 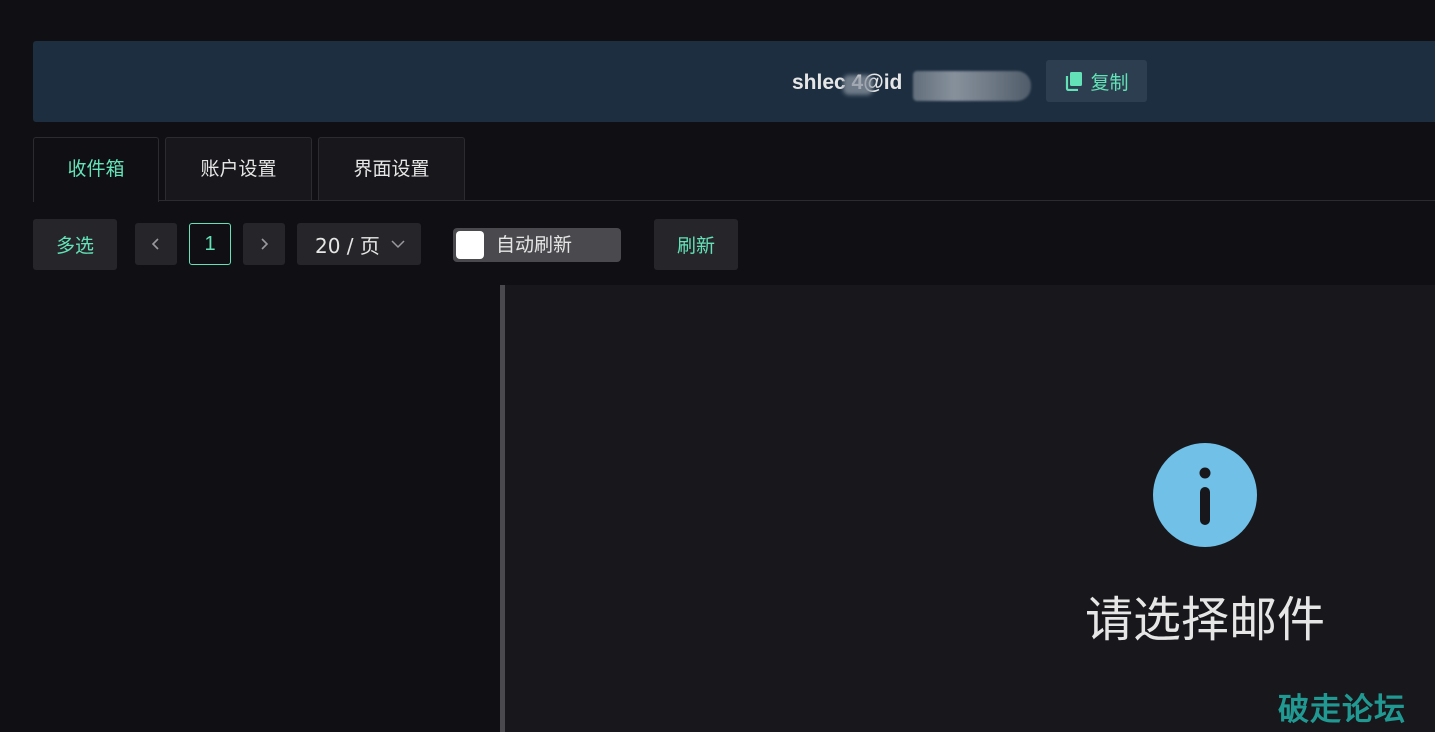 What do you see at coordinates (347, 245) in the screenshot?
I see `page-size-value: 20 / 页` at bounding box center [347, 245].